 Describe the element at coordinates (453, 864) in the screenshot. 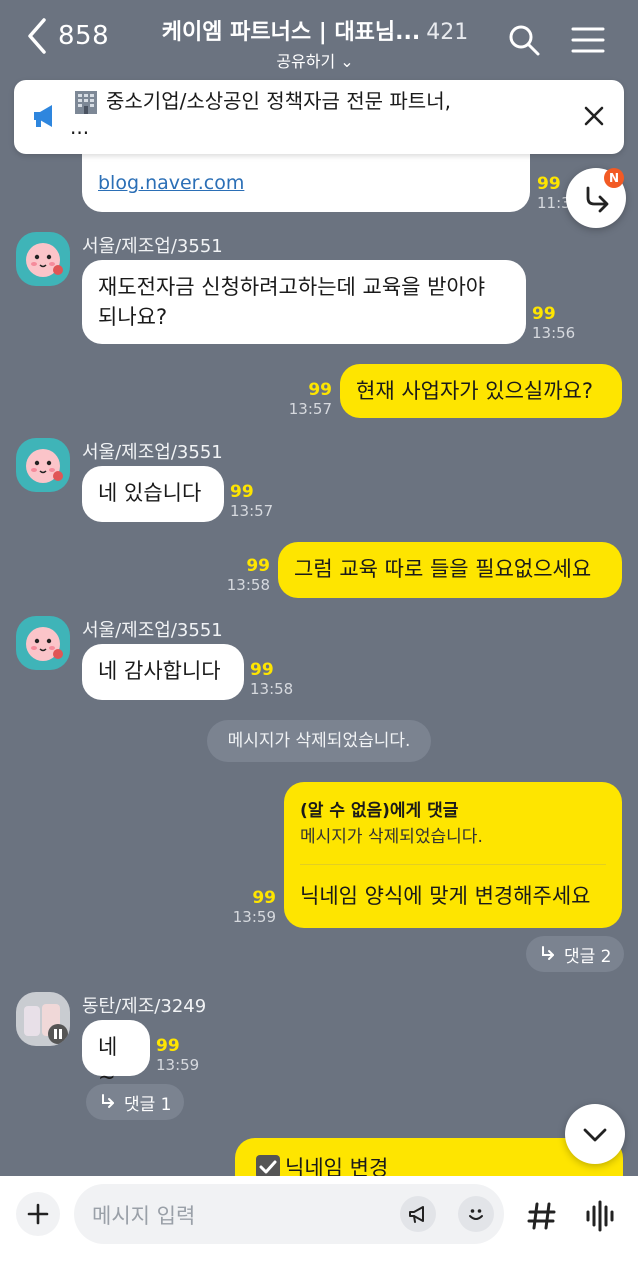

I see `divider` at that location.